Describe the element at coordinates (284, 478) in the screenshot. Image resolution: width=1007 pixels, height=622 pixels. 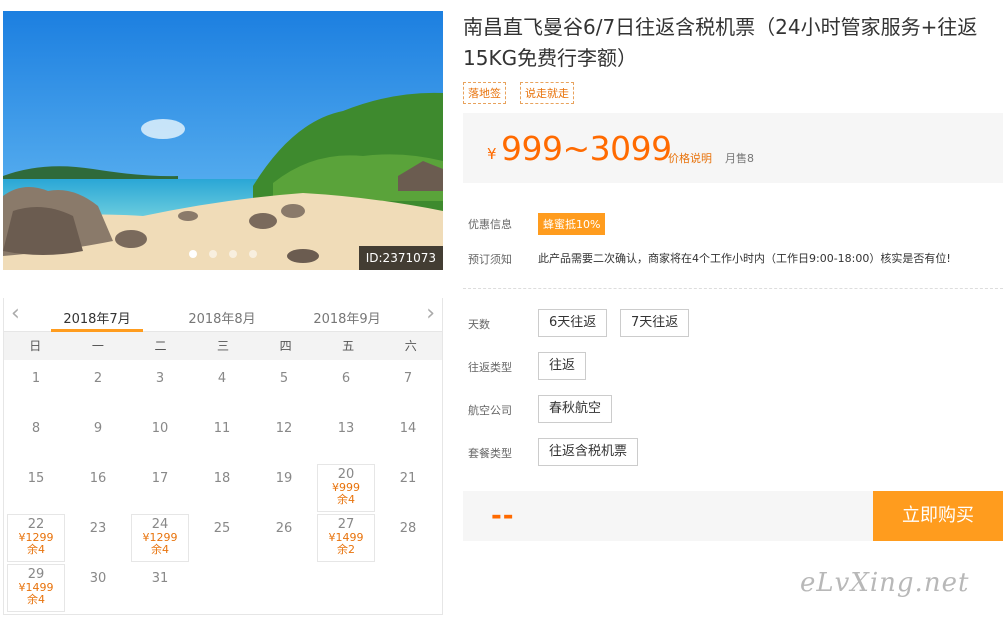
I see `day-number: 19` at that location.